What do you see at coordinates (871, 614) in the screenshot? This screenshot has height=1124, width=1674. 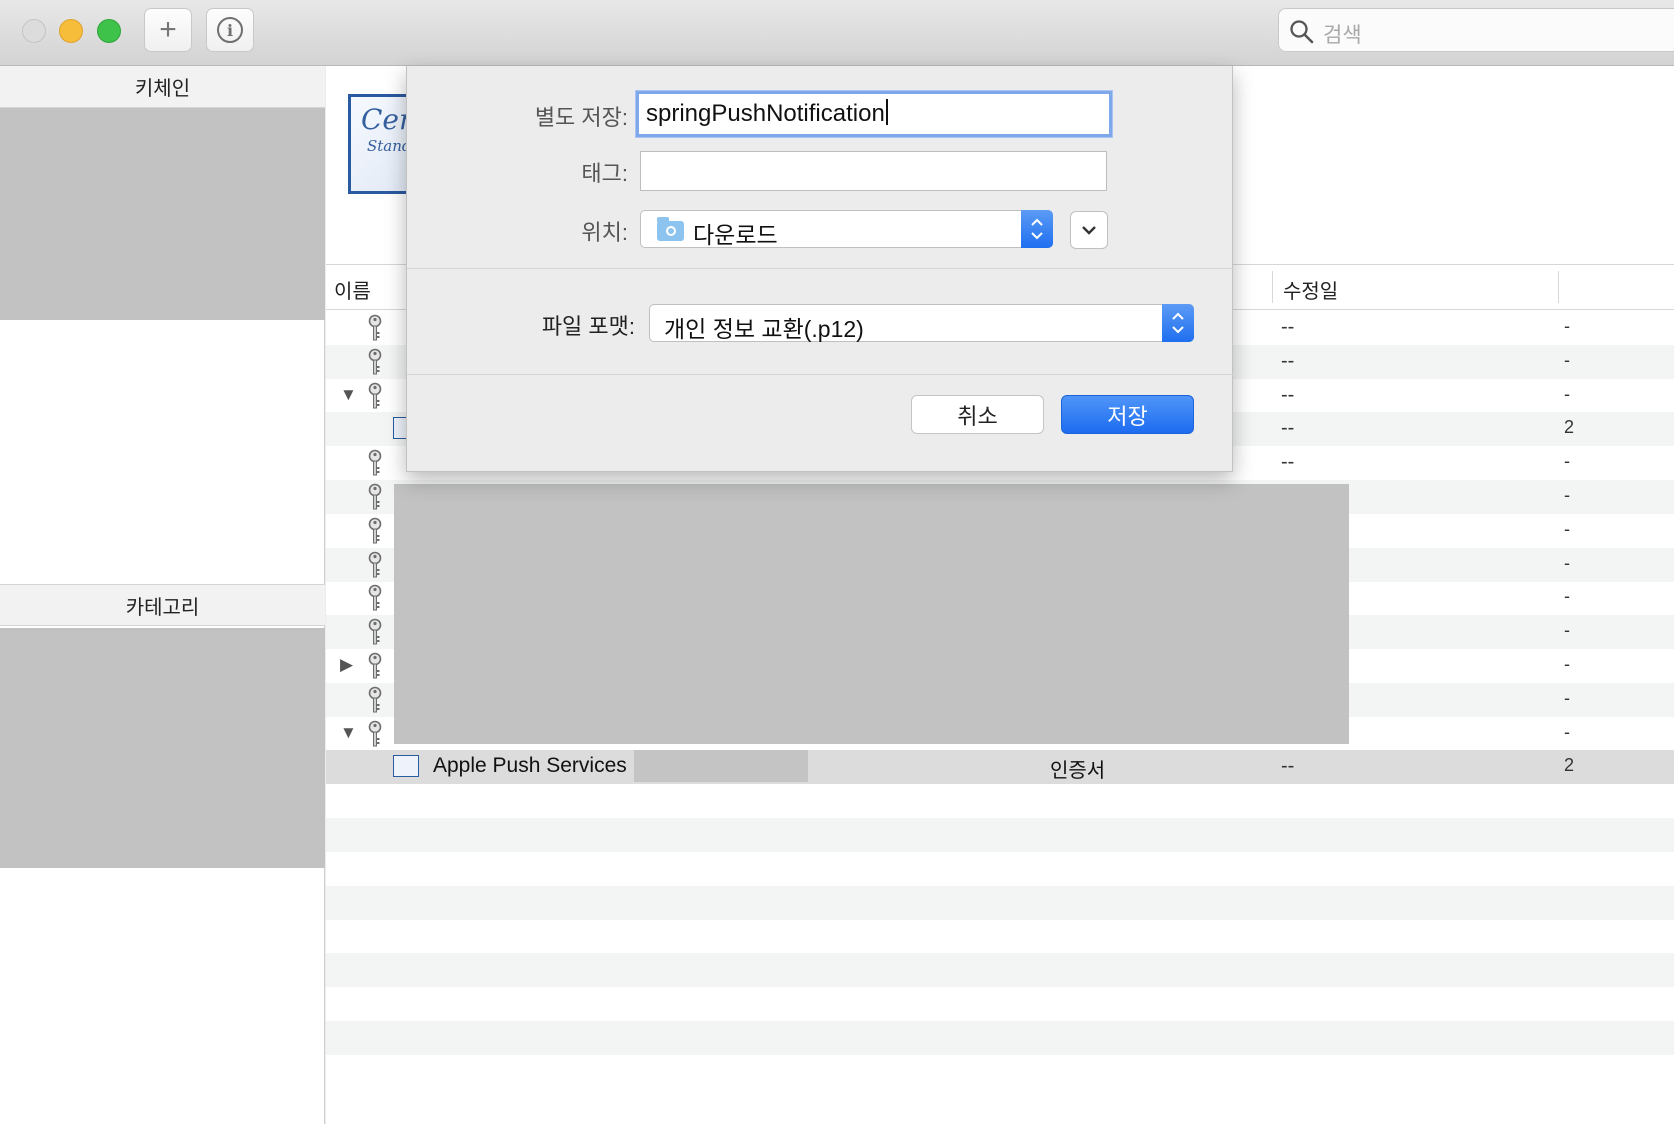 I see `redacted-area` at bounding box center [871, 614].